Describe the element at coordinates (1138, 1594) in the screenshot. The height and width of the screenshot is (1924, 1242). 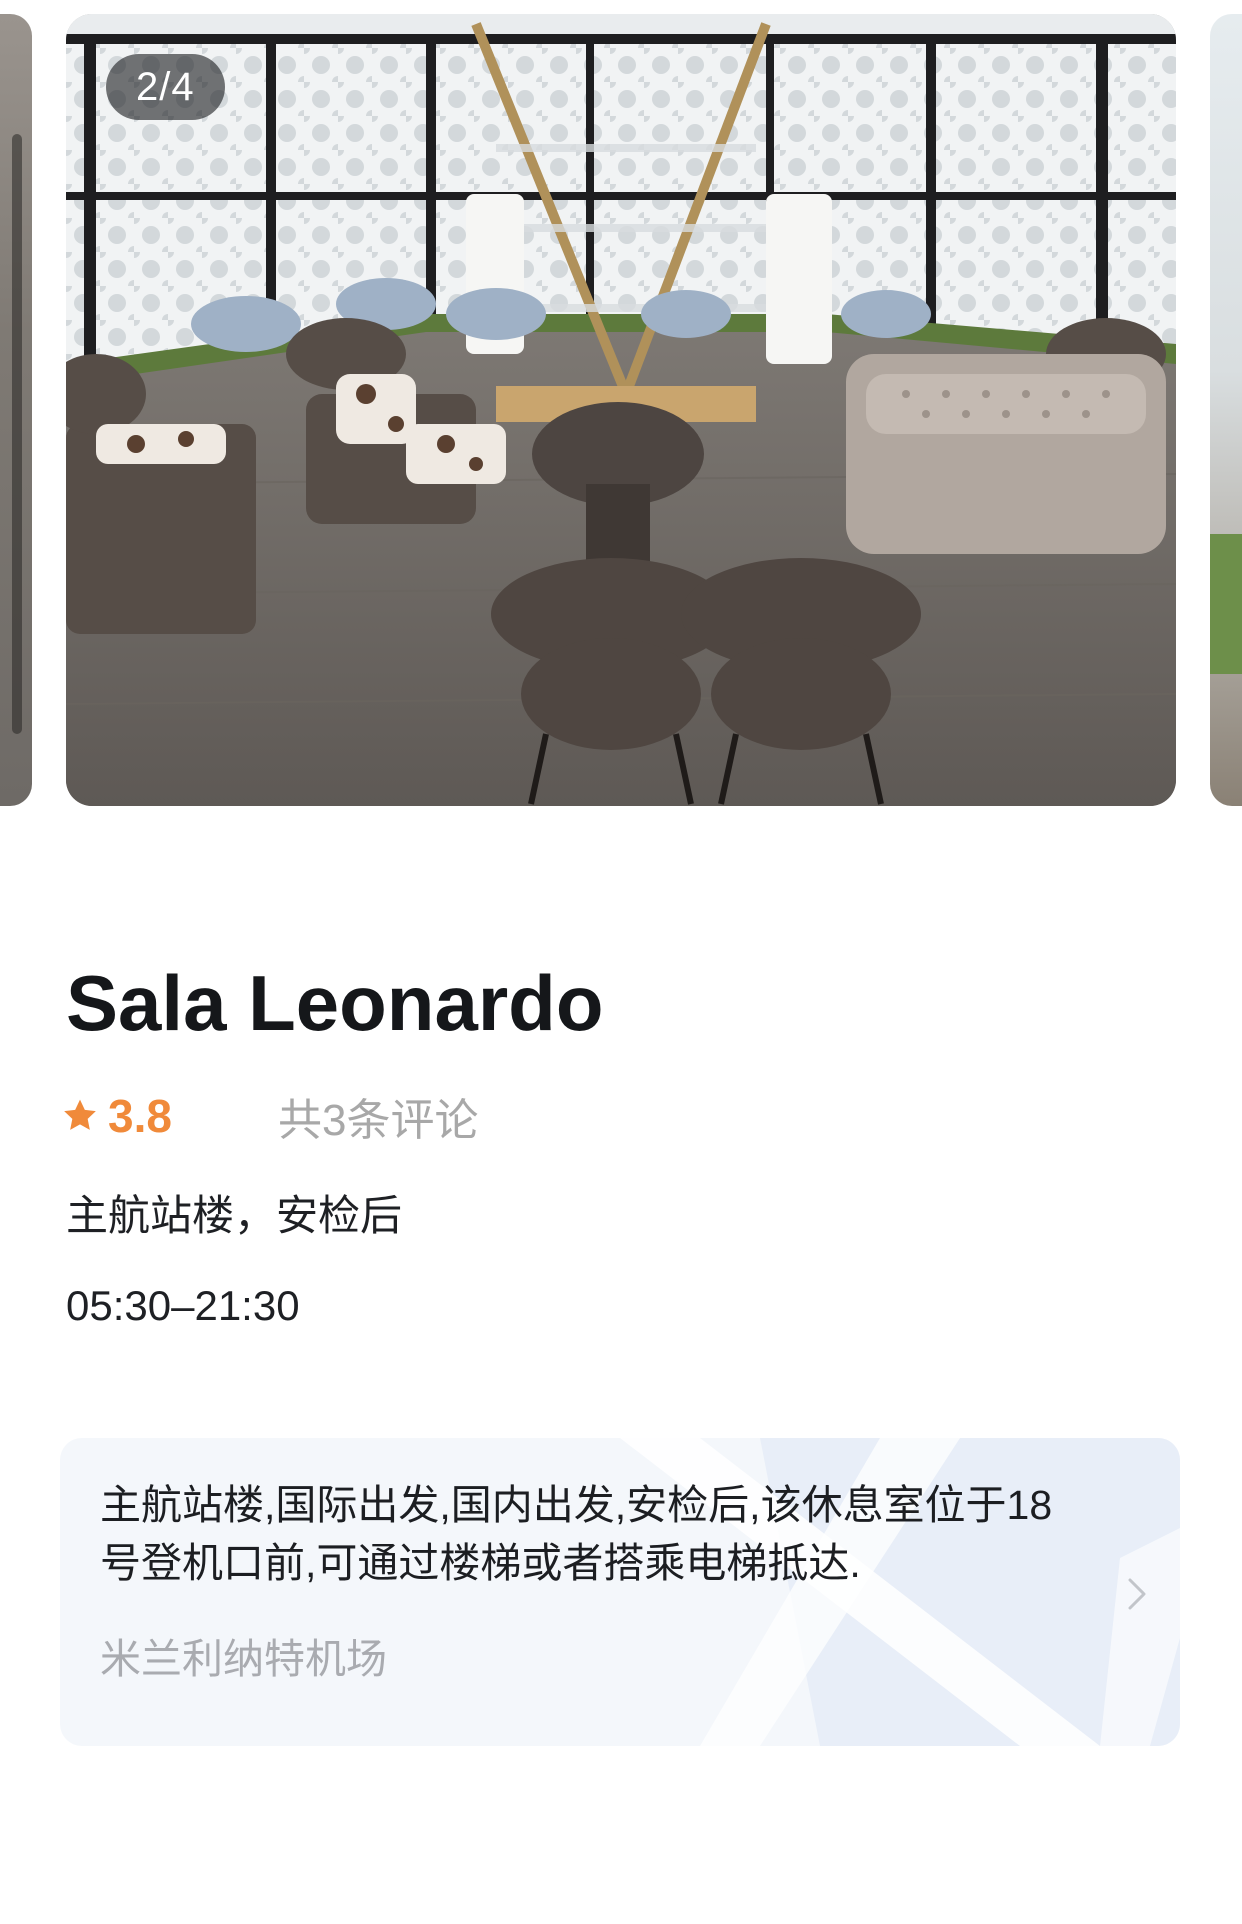
I see `chevron-right-icon` at that location.